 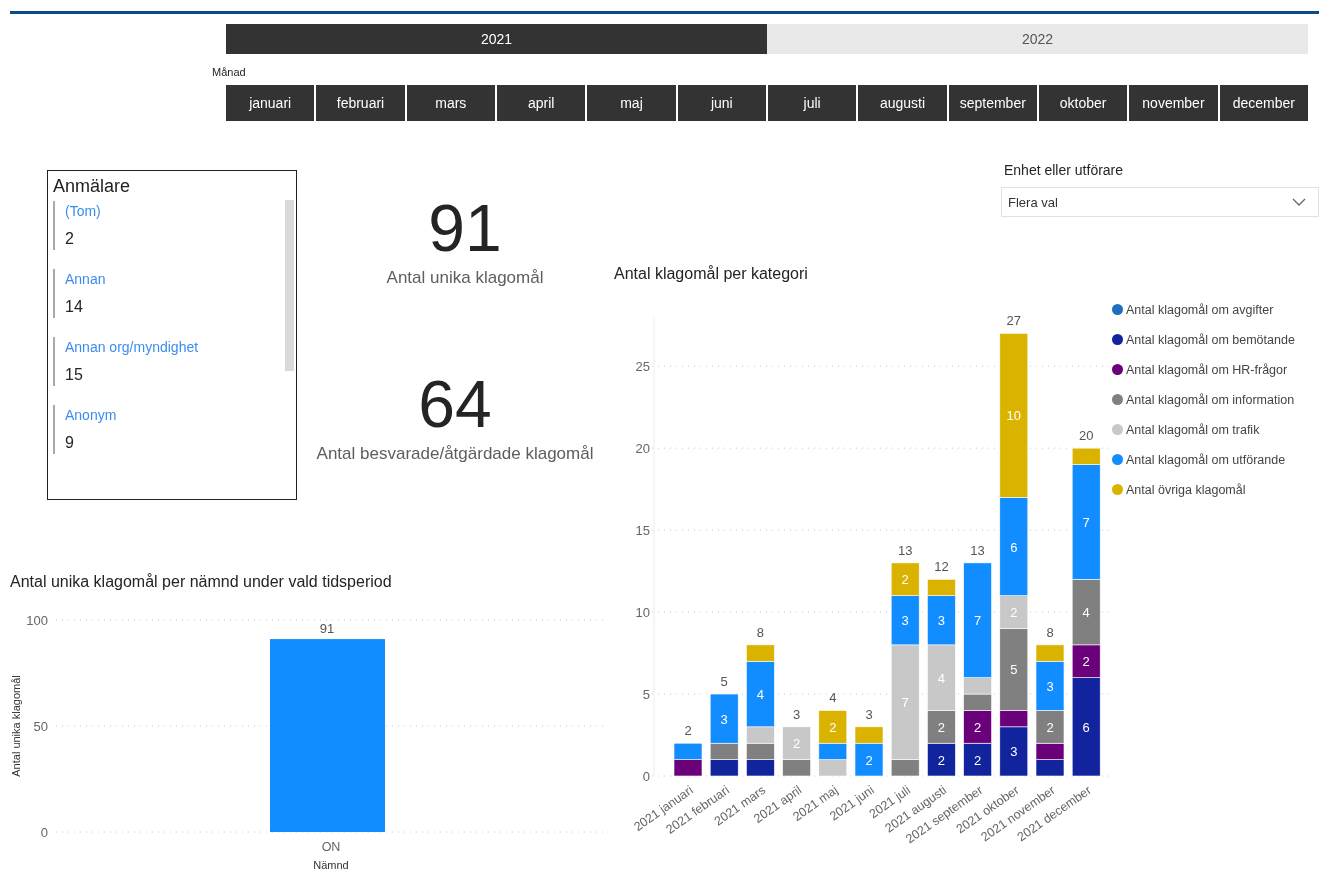 What do you see at coordinates (646, 695) in the screenshot?
I see `axis-tick: 5` at bounding box center [646, 695].